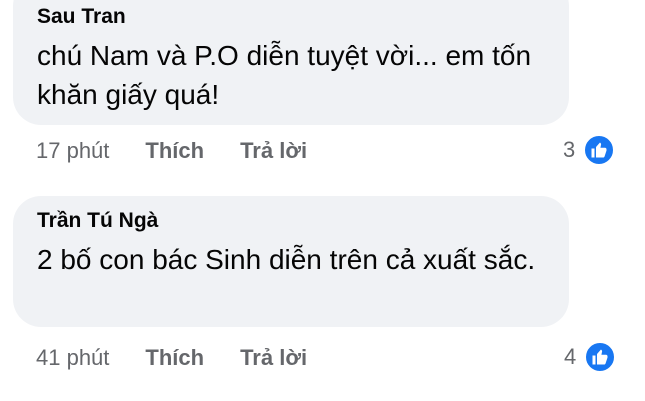 The height and width of the screenshot is (401, 645). I want to click on reaction-count: 3, so click(569, 149).